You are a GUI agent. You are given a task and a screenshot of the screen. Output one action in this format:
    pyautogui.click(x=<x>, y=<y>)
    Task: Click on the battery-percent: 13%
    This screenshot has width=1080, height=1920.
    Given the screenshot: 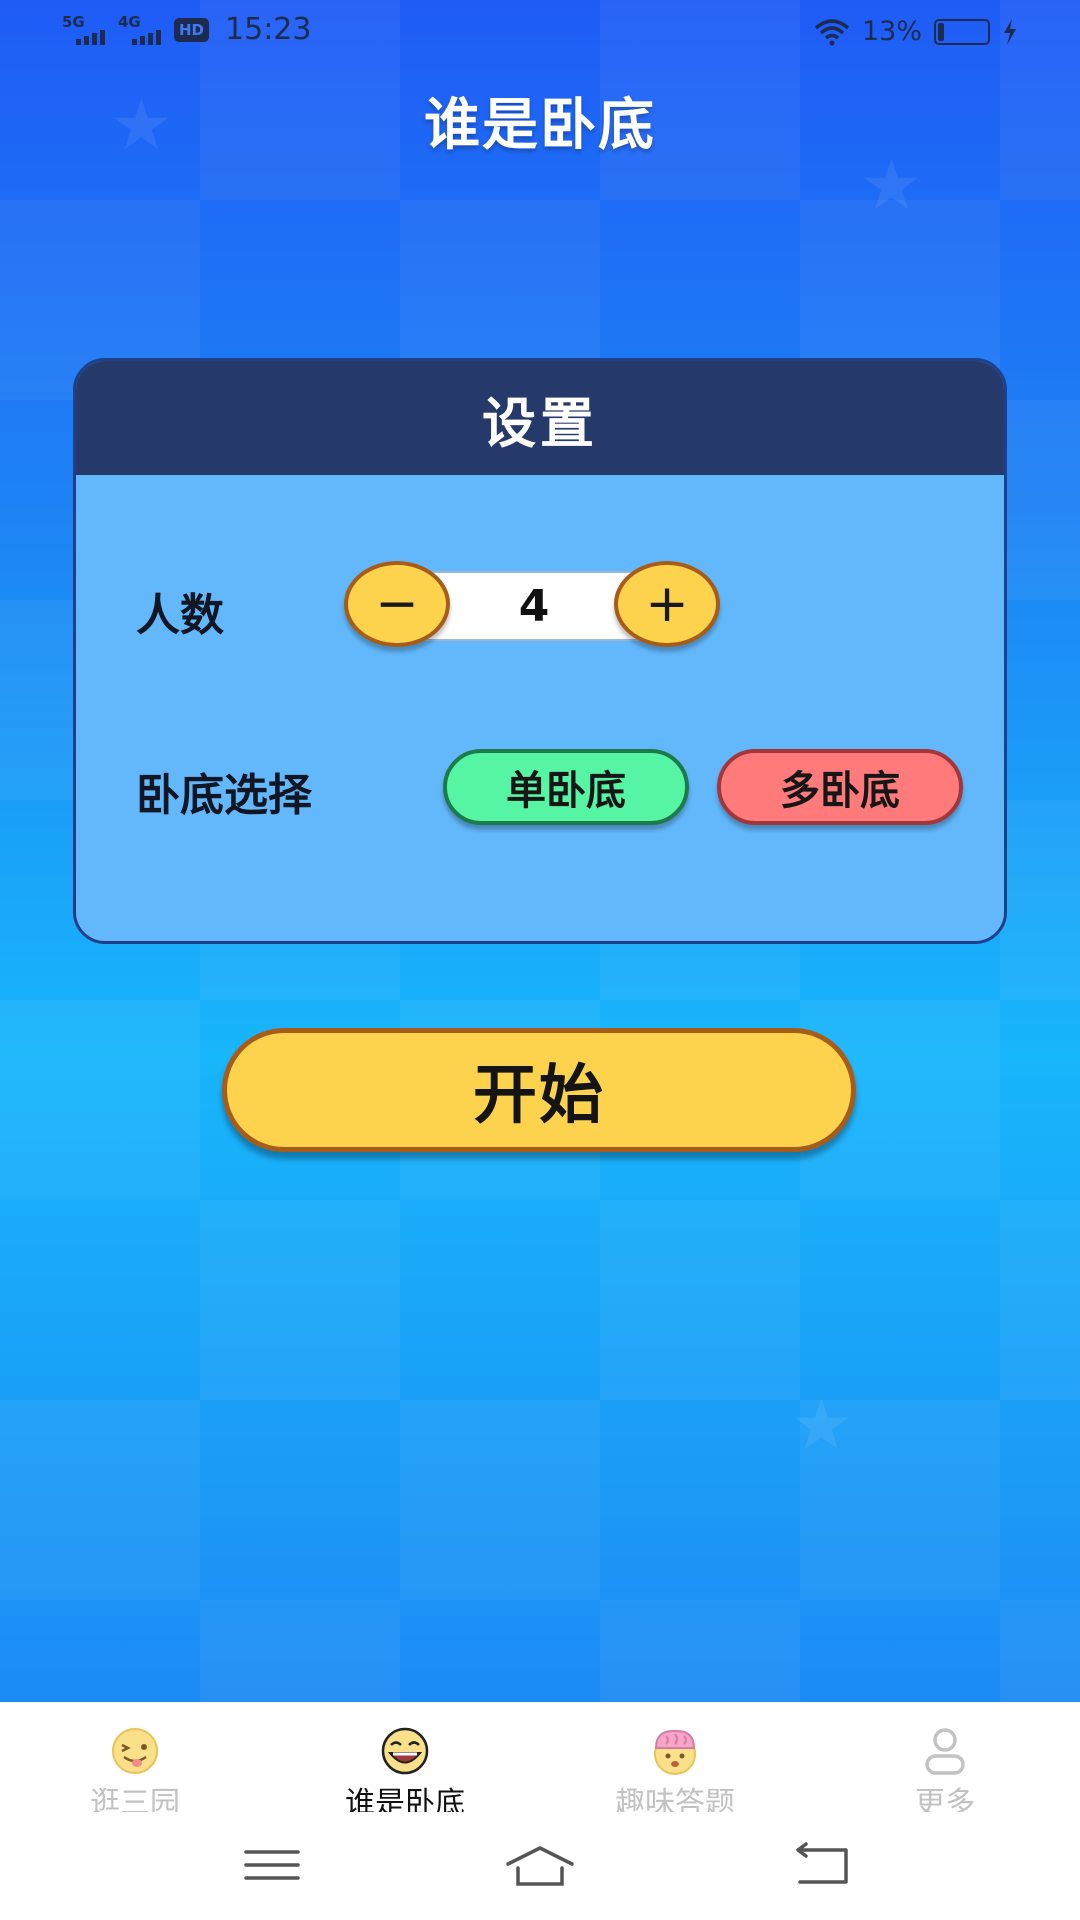 What is the action you would take?
    pyautogui.click(x=891, y=31)
    